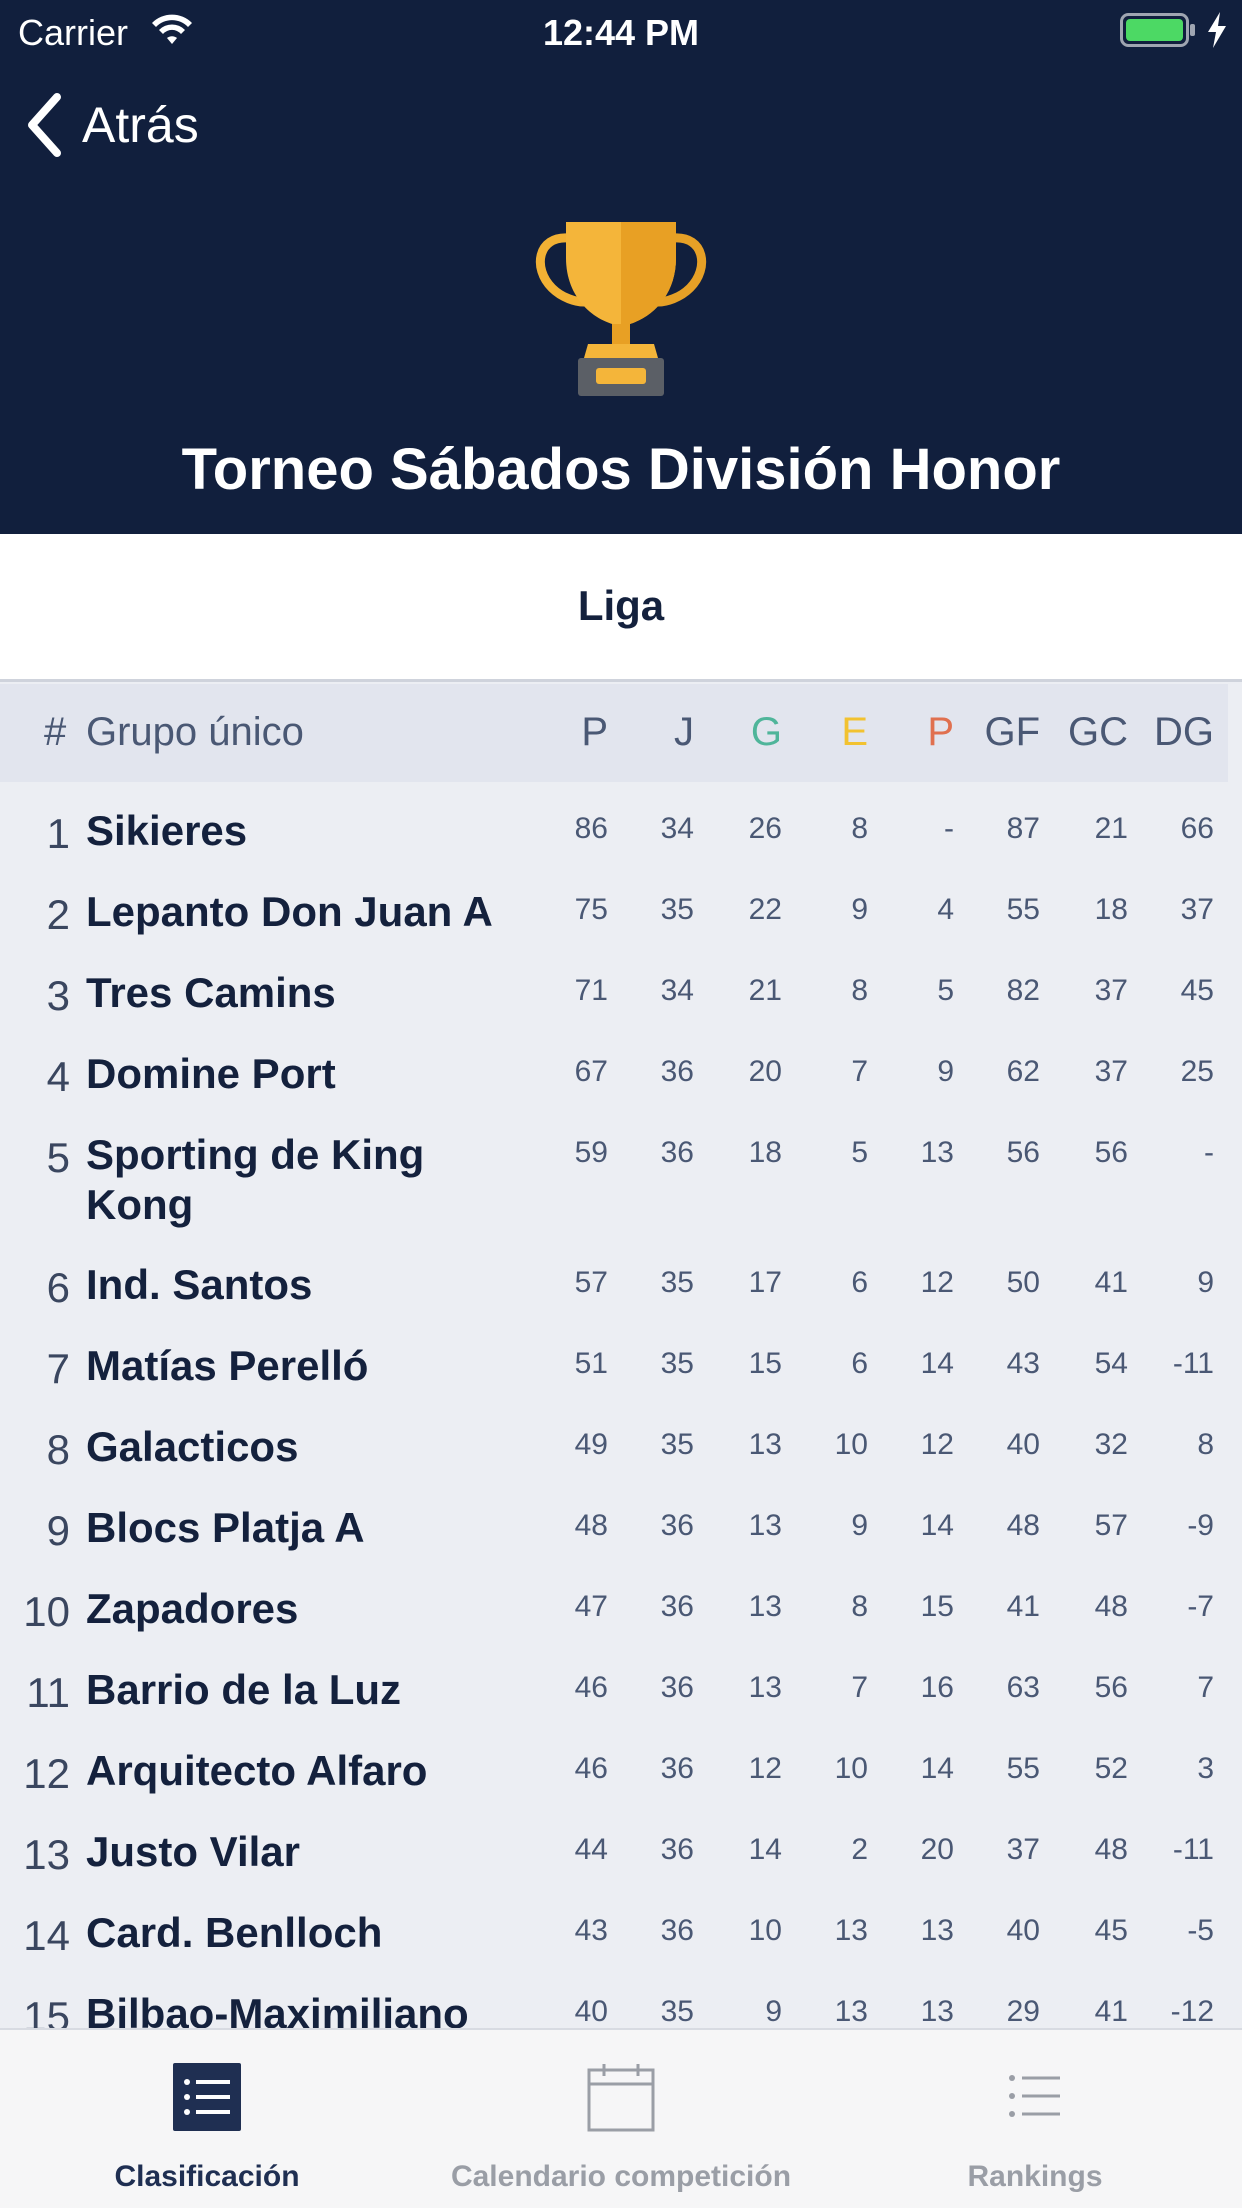 This screenshot has width=1242, height=2208. I want to click on tab-label: Rankings, so click(1035, 2176).